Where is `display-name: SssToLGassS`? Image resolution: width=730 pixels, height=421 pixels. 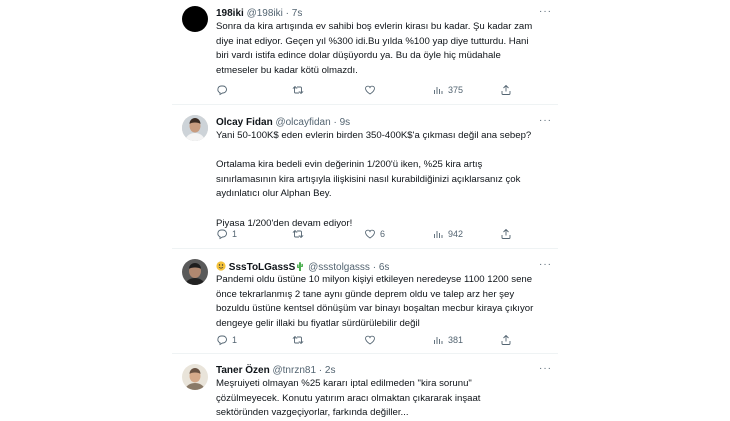 display-name: SssToLGassS is located at coordinates (262, 267).